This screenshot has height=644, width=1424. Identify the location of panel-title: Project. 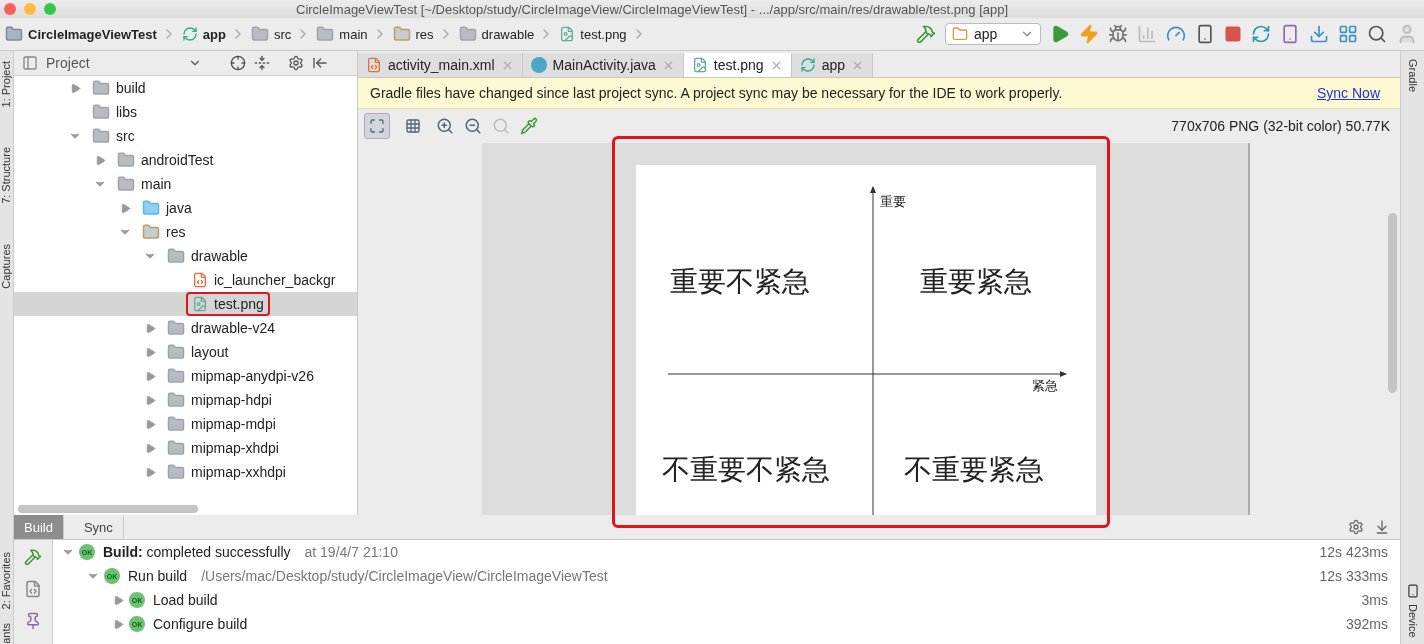
(68, 63).